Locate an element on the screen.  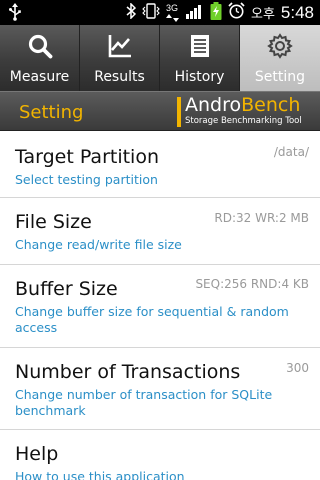
tab-setting-label: Setting is located at coordinates (280, 77).